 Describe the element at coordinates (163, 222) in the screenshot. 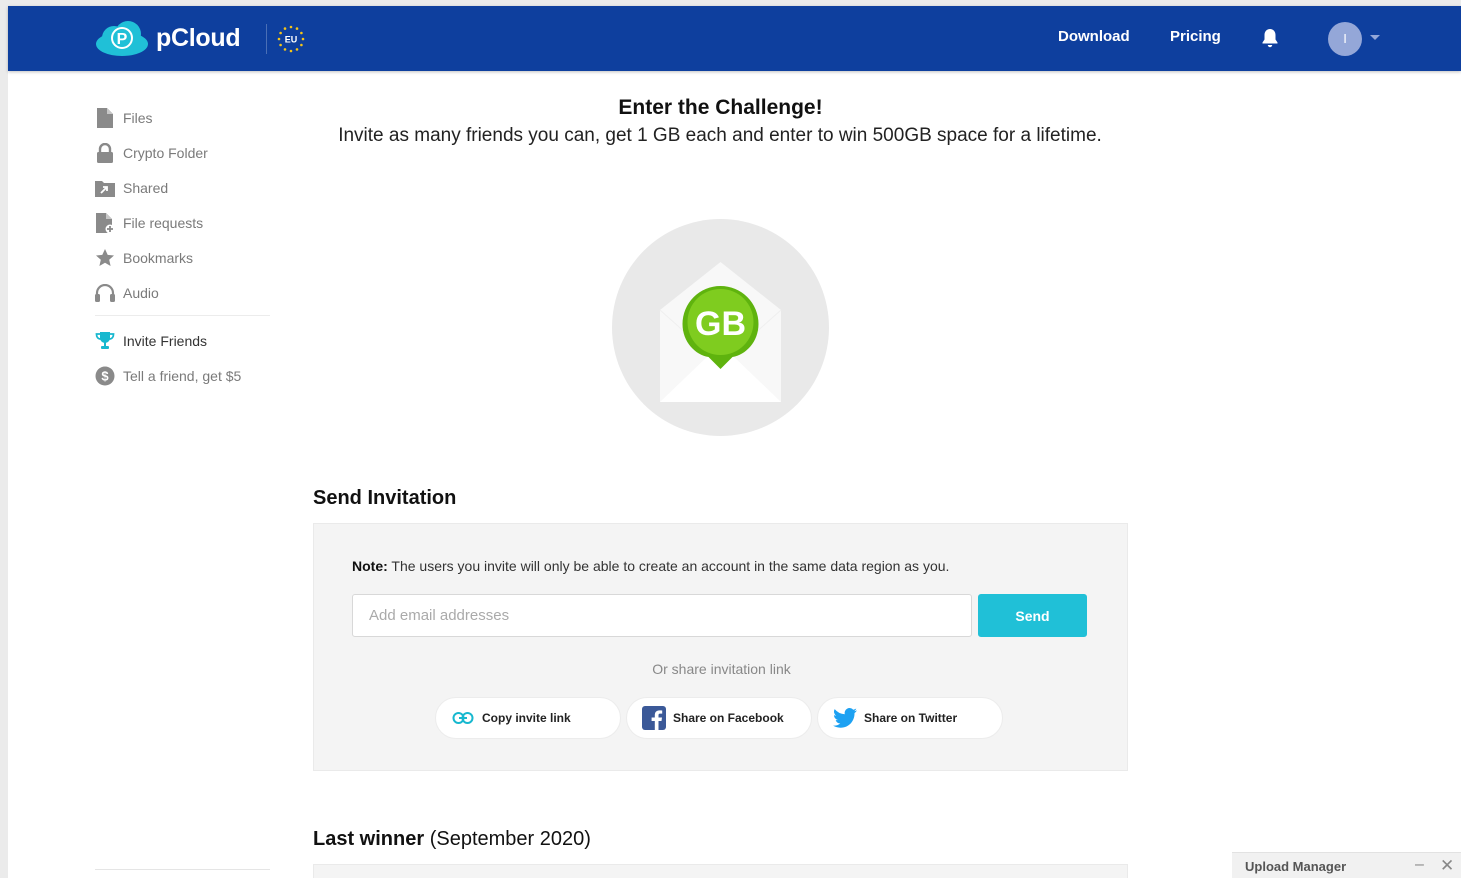

I see `sidebar-item-label: File requests` at that location.